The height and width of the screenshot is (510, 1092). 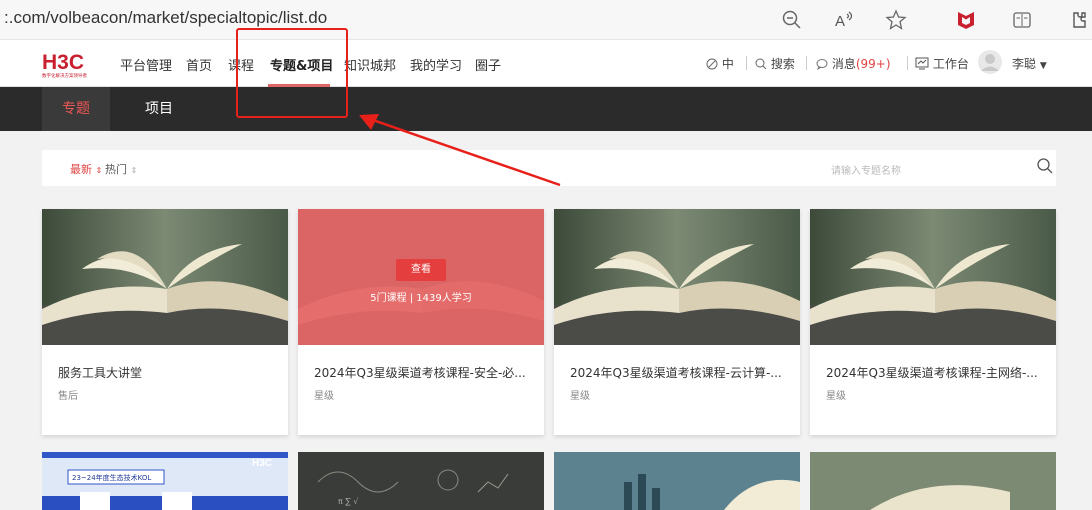 What do you see at coordinates (720, 63) in the screenshot?
I see `language-switch: 中` at bounding box center [720, 63].